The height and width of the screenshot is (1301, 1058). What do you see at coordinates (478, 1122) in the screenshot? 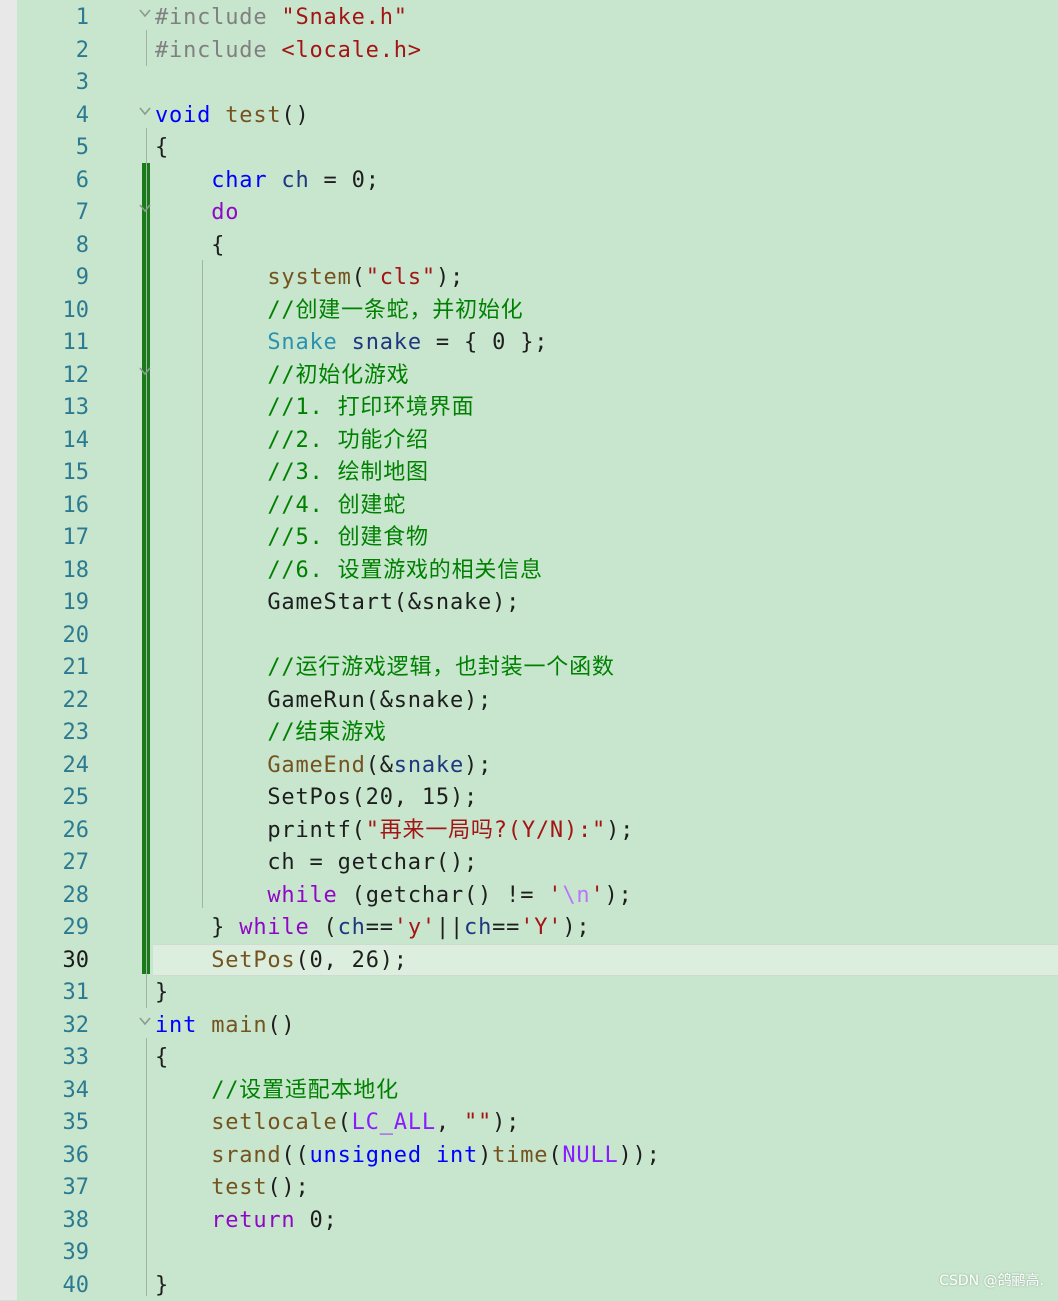
I see `code-token: ""` at bounding box center [478, 1122].